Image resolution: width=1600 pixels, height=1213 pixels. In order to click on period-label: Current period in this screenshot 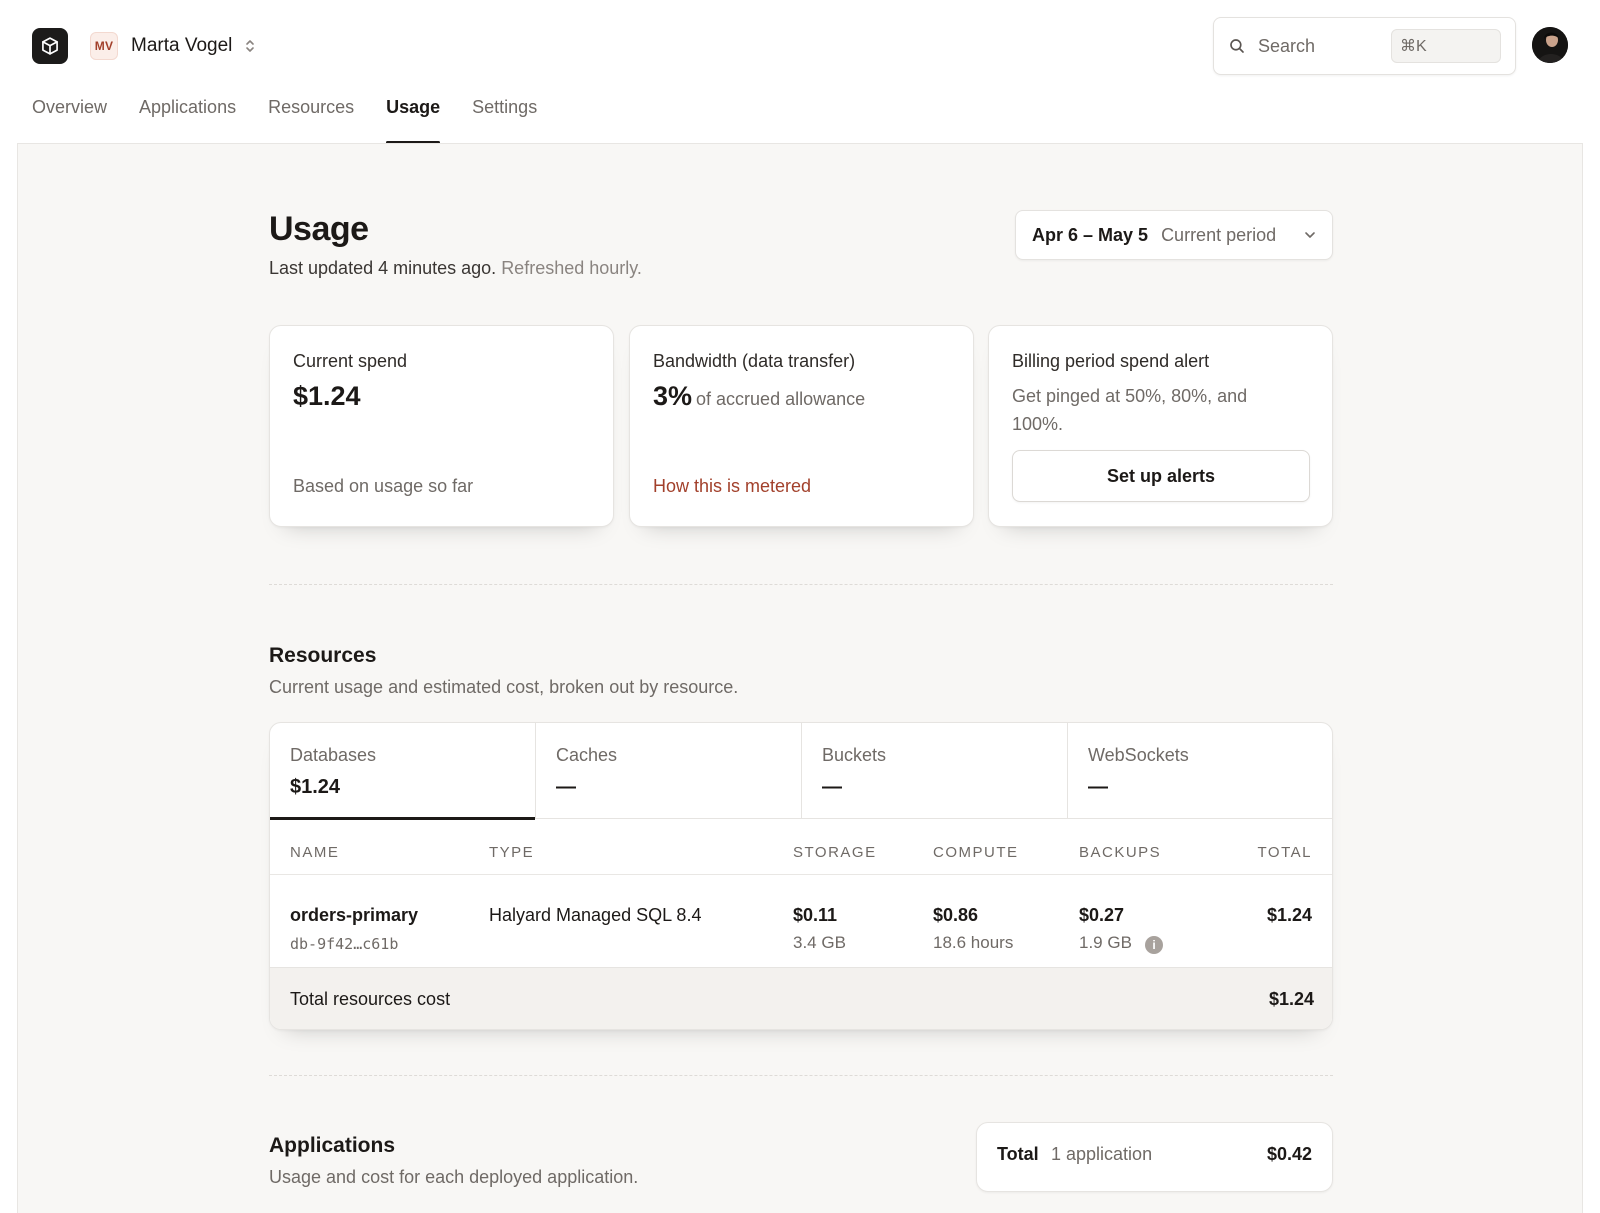, I will do `click(1219, 234)`.